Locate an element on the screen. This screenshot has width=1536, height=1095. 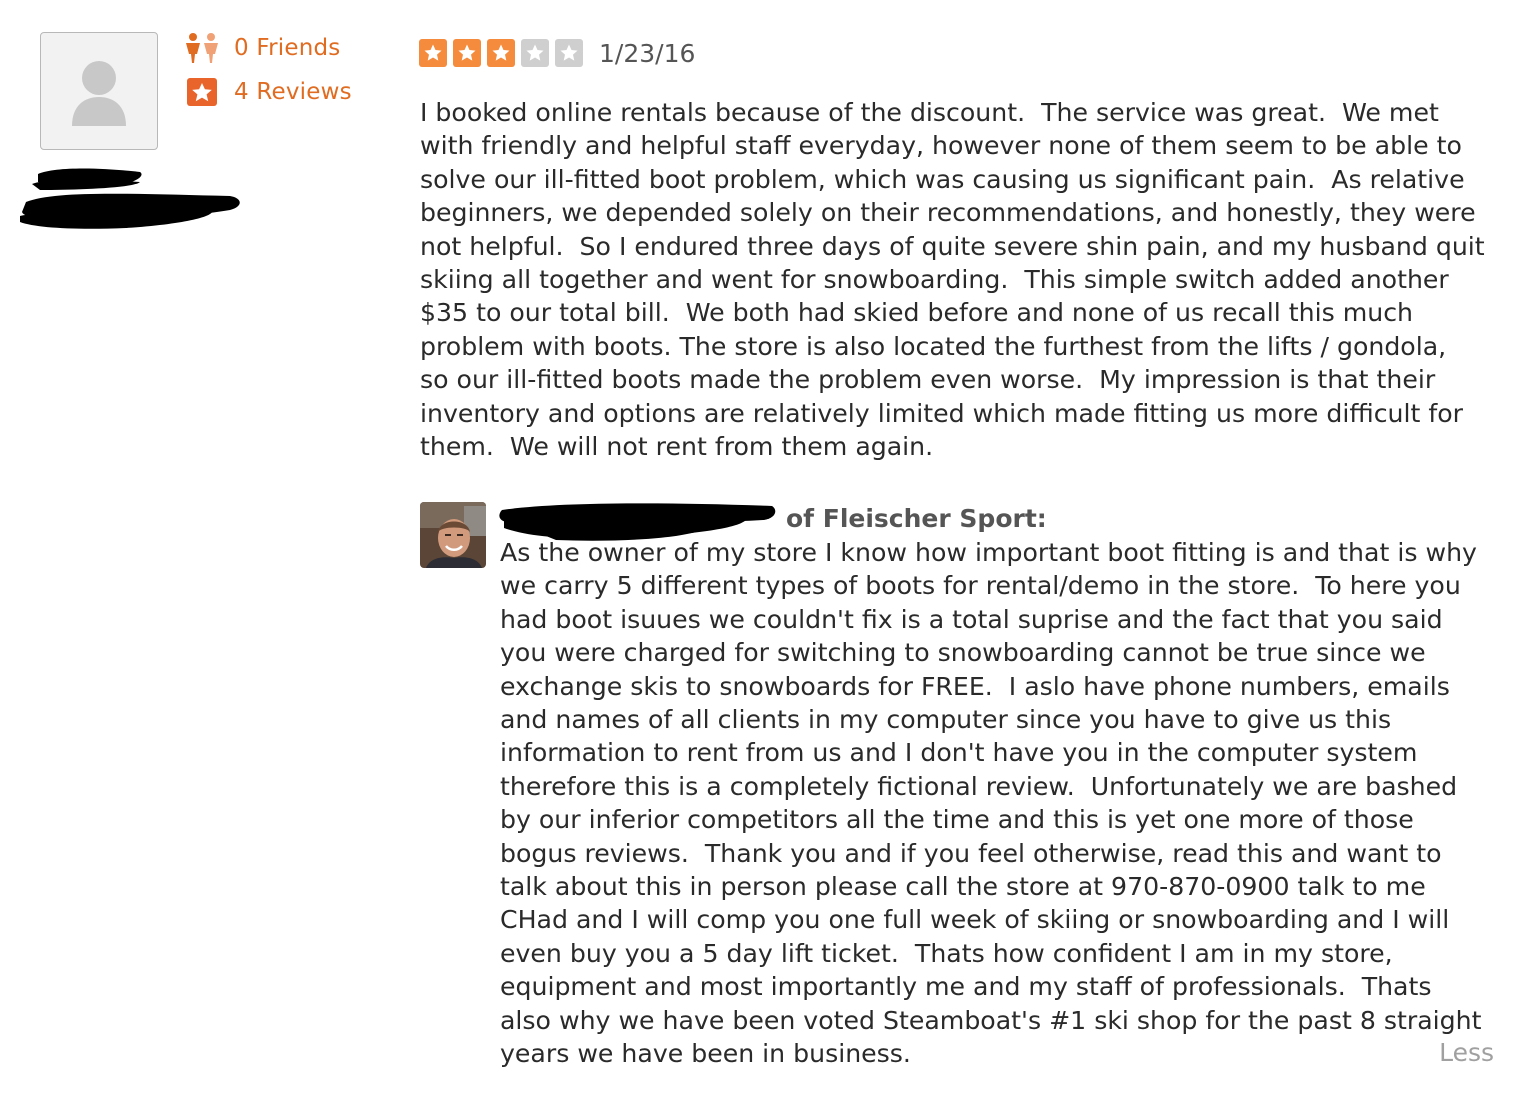
default-user-avatar-icon is located at coordinates (99, 93).